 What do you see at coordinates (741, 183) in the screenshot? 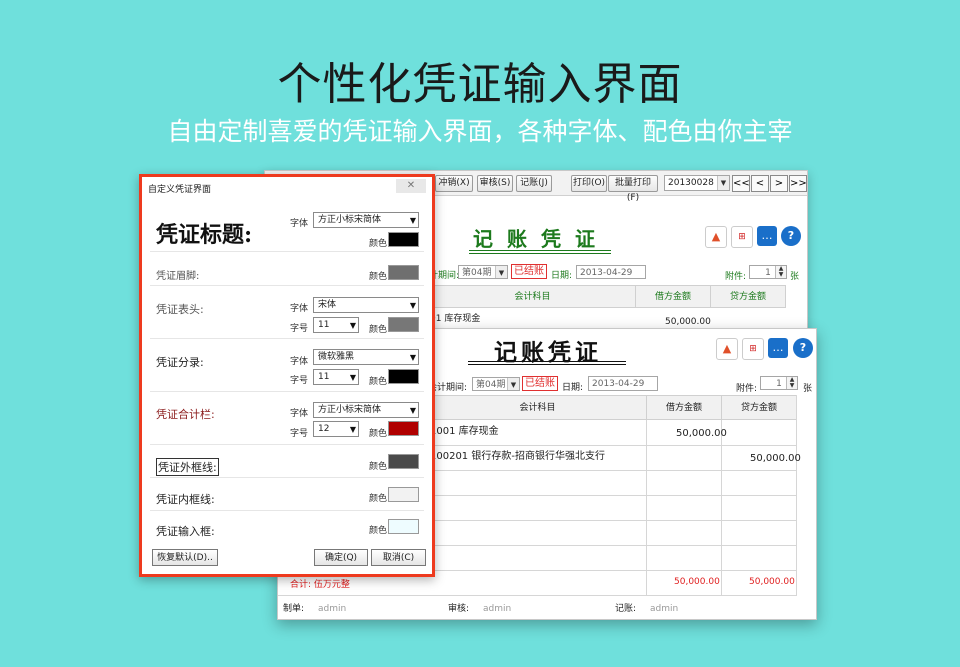
I see `first-record-button: <<` at bounding box center [741, 183].